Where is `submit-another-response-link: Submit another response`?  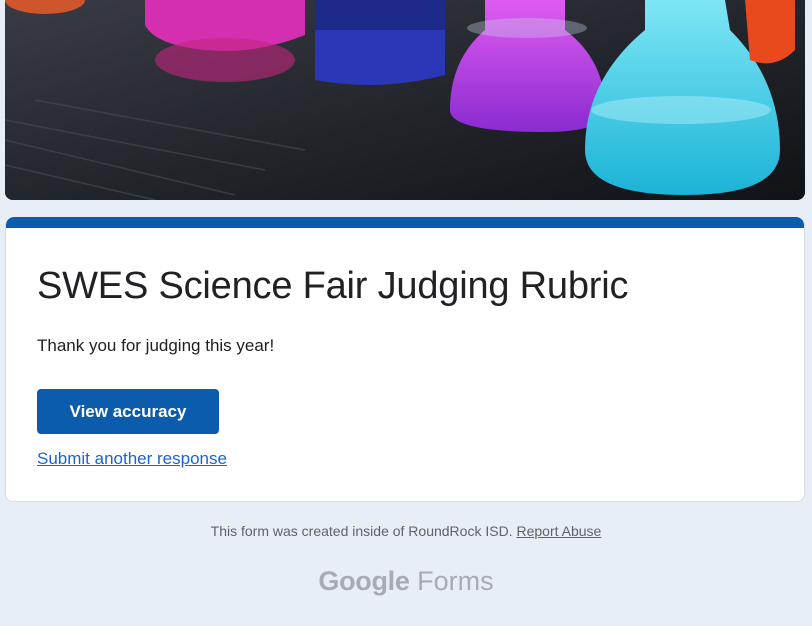 submit-another-response-link: Submit another response is located at coordinates (132, 459).